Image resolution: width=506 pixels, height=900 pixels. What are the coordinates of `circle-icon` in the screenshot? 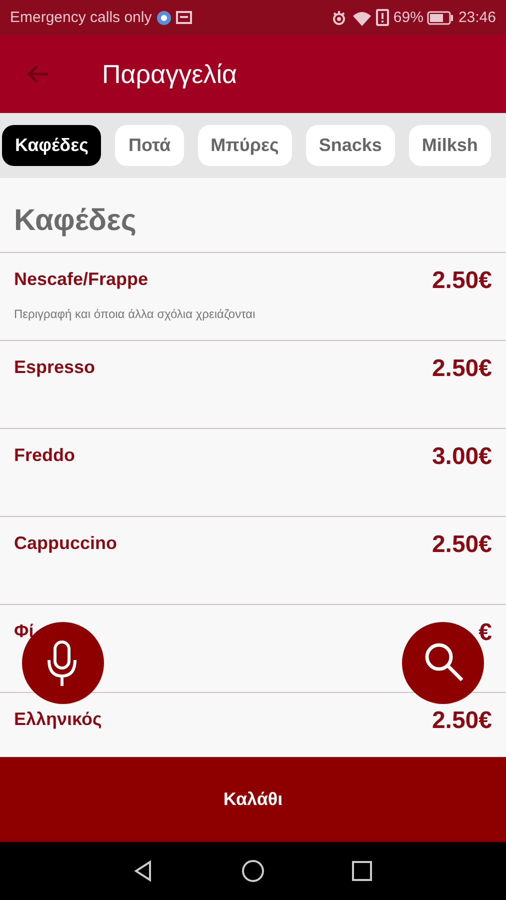 It's located at (252, 871).